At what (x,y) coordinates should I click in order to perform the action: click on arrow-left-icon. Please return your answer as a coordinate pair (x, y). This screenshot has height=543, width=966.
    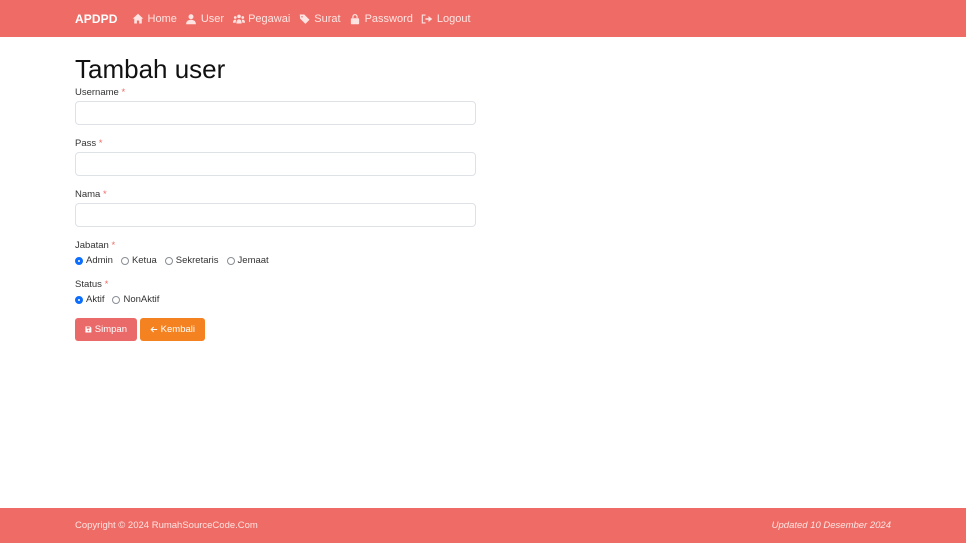
    Looking at the image, I should click on (154, 329).